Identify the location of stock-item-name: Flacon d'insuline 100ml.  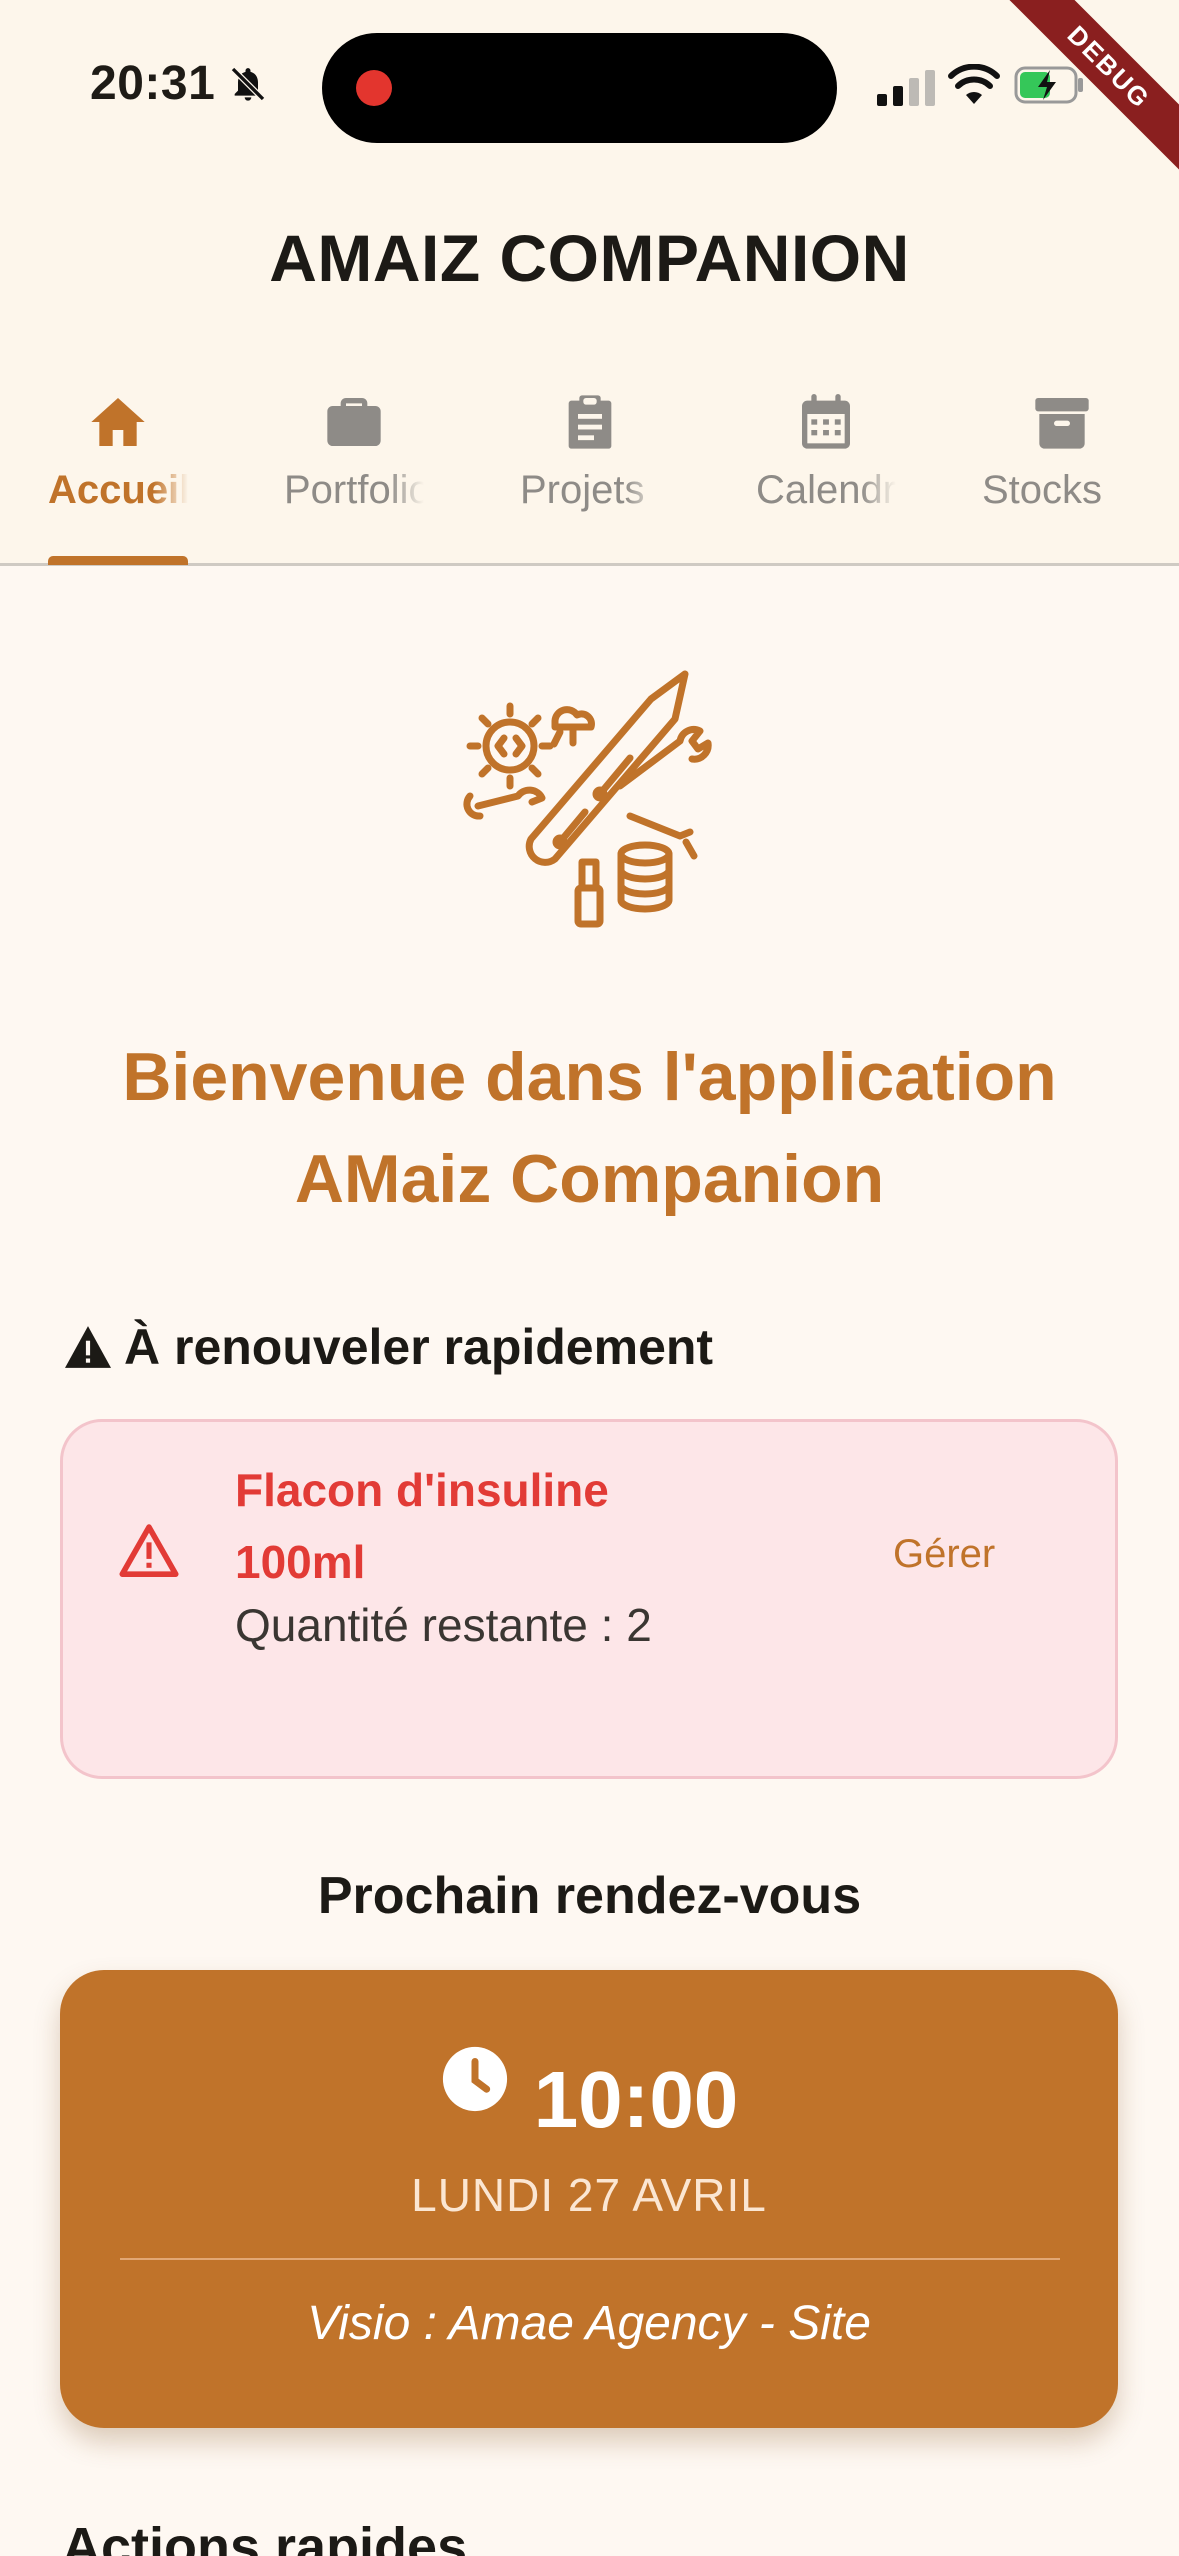
(422, 1526).